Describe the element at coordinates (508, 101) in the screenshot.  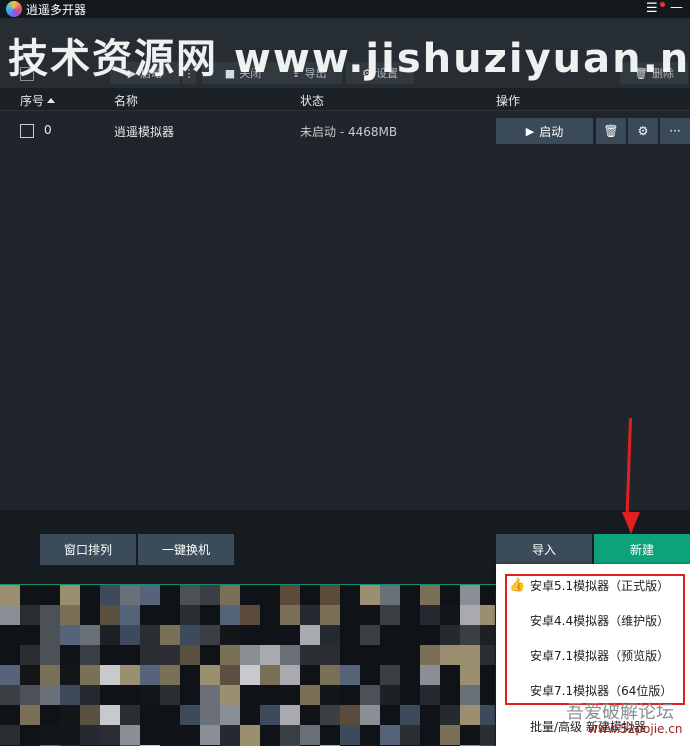
I see `col-ops-header: 操作` at that location.